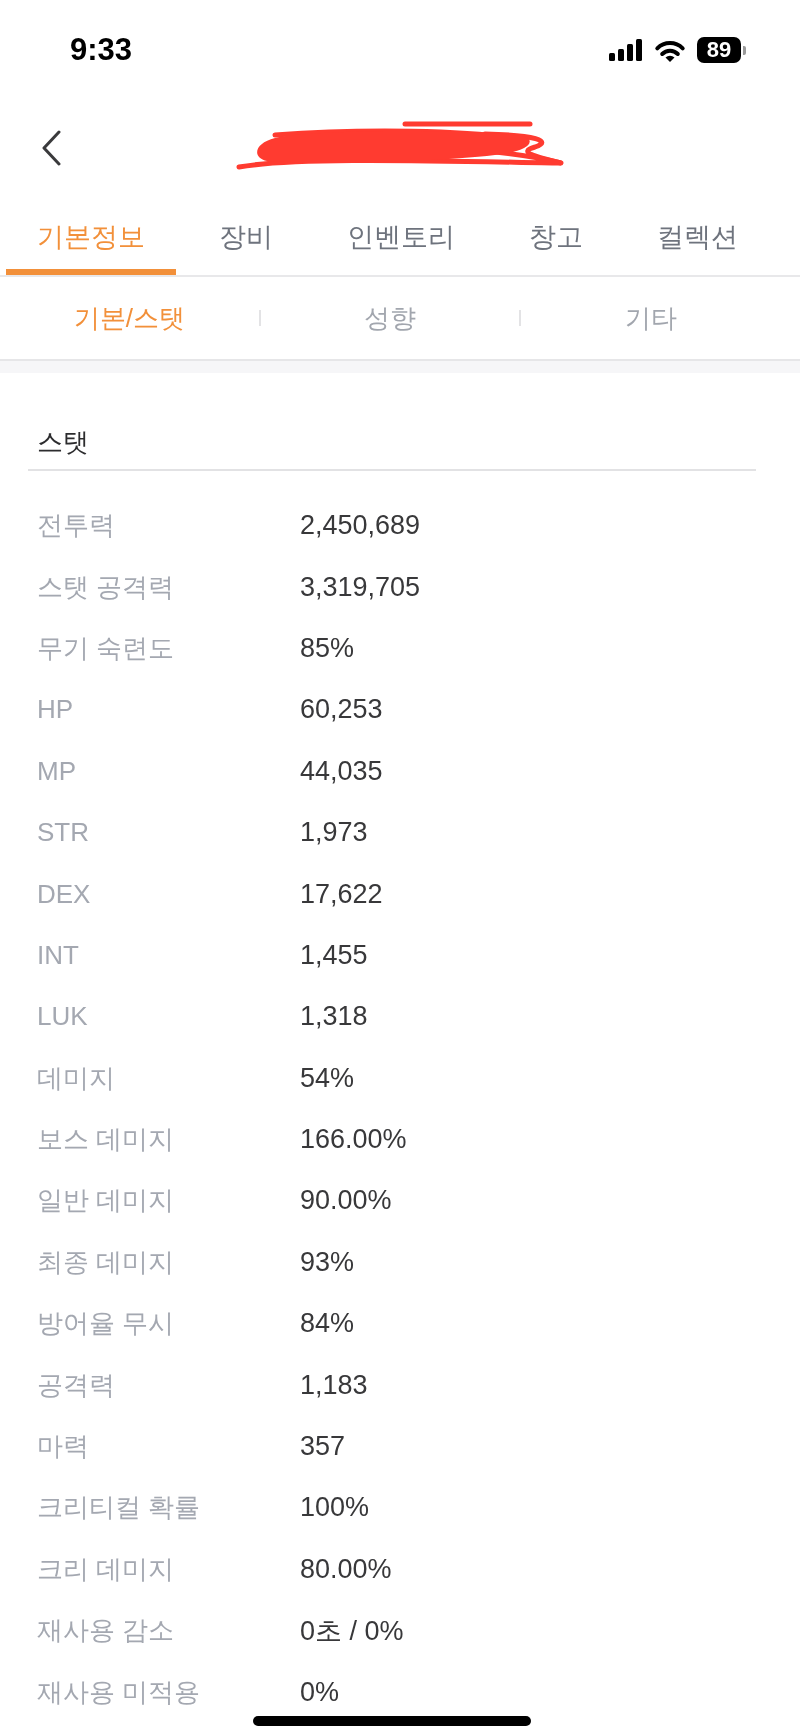 Image resolution: width=800 pixels, height=1731 pixels. What do you see at coordinates (63, 442) in the screenshot?
I see `section-title: 스탯` at bounding box center [63, 442].